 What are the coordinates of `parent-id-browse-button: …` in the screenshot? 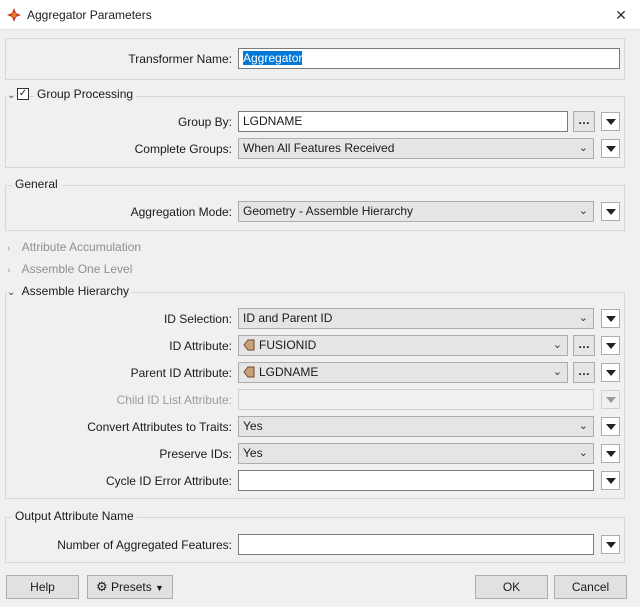 It's located at (584, 372).